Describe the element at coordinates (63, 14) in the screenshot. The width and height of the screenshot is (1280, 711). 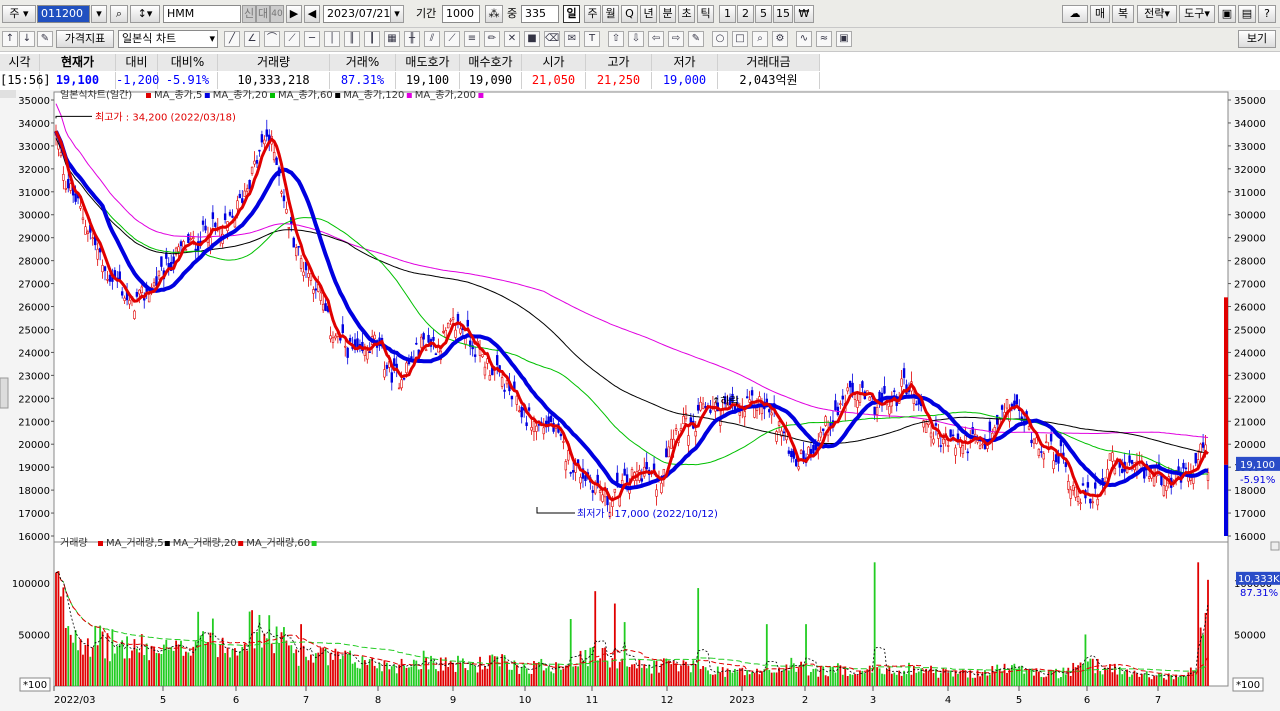
I see `stock-code-input: 011200` at that location.